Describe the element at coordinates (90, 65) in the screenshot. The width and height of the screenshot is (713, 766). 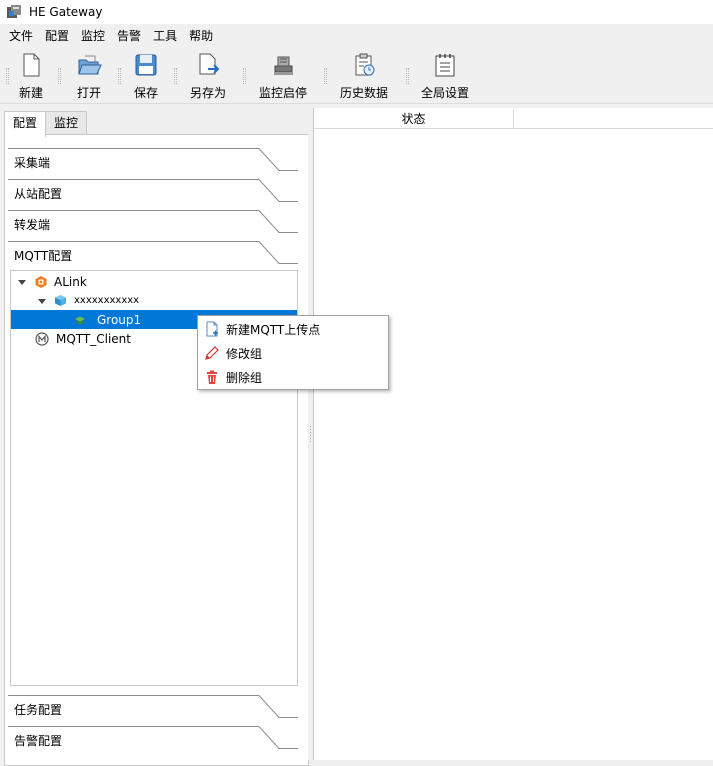
I see `folder-open-icon` at that location.